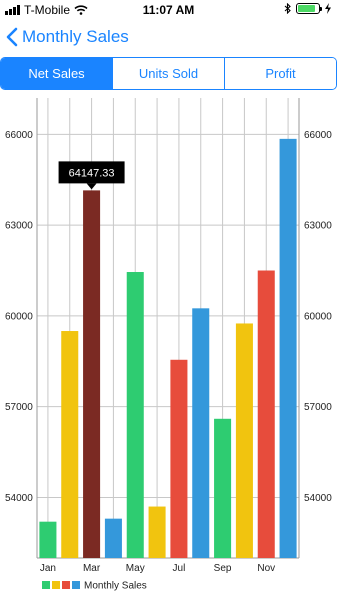 This screenshot has width=337, height=600. I want to click on y-tick-label-right: 57000, so click(318, 407).